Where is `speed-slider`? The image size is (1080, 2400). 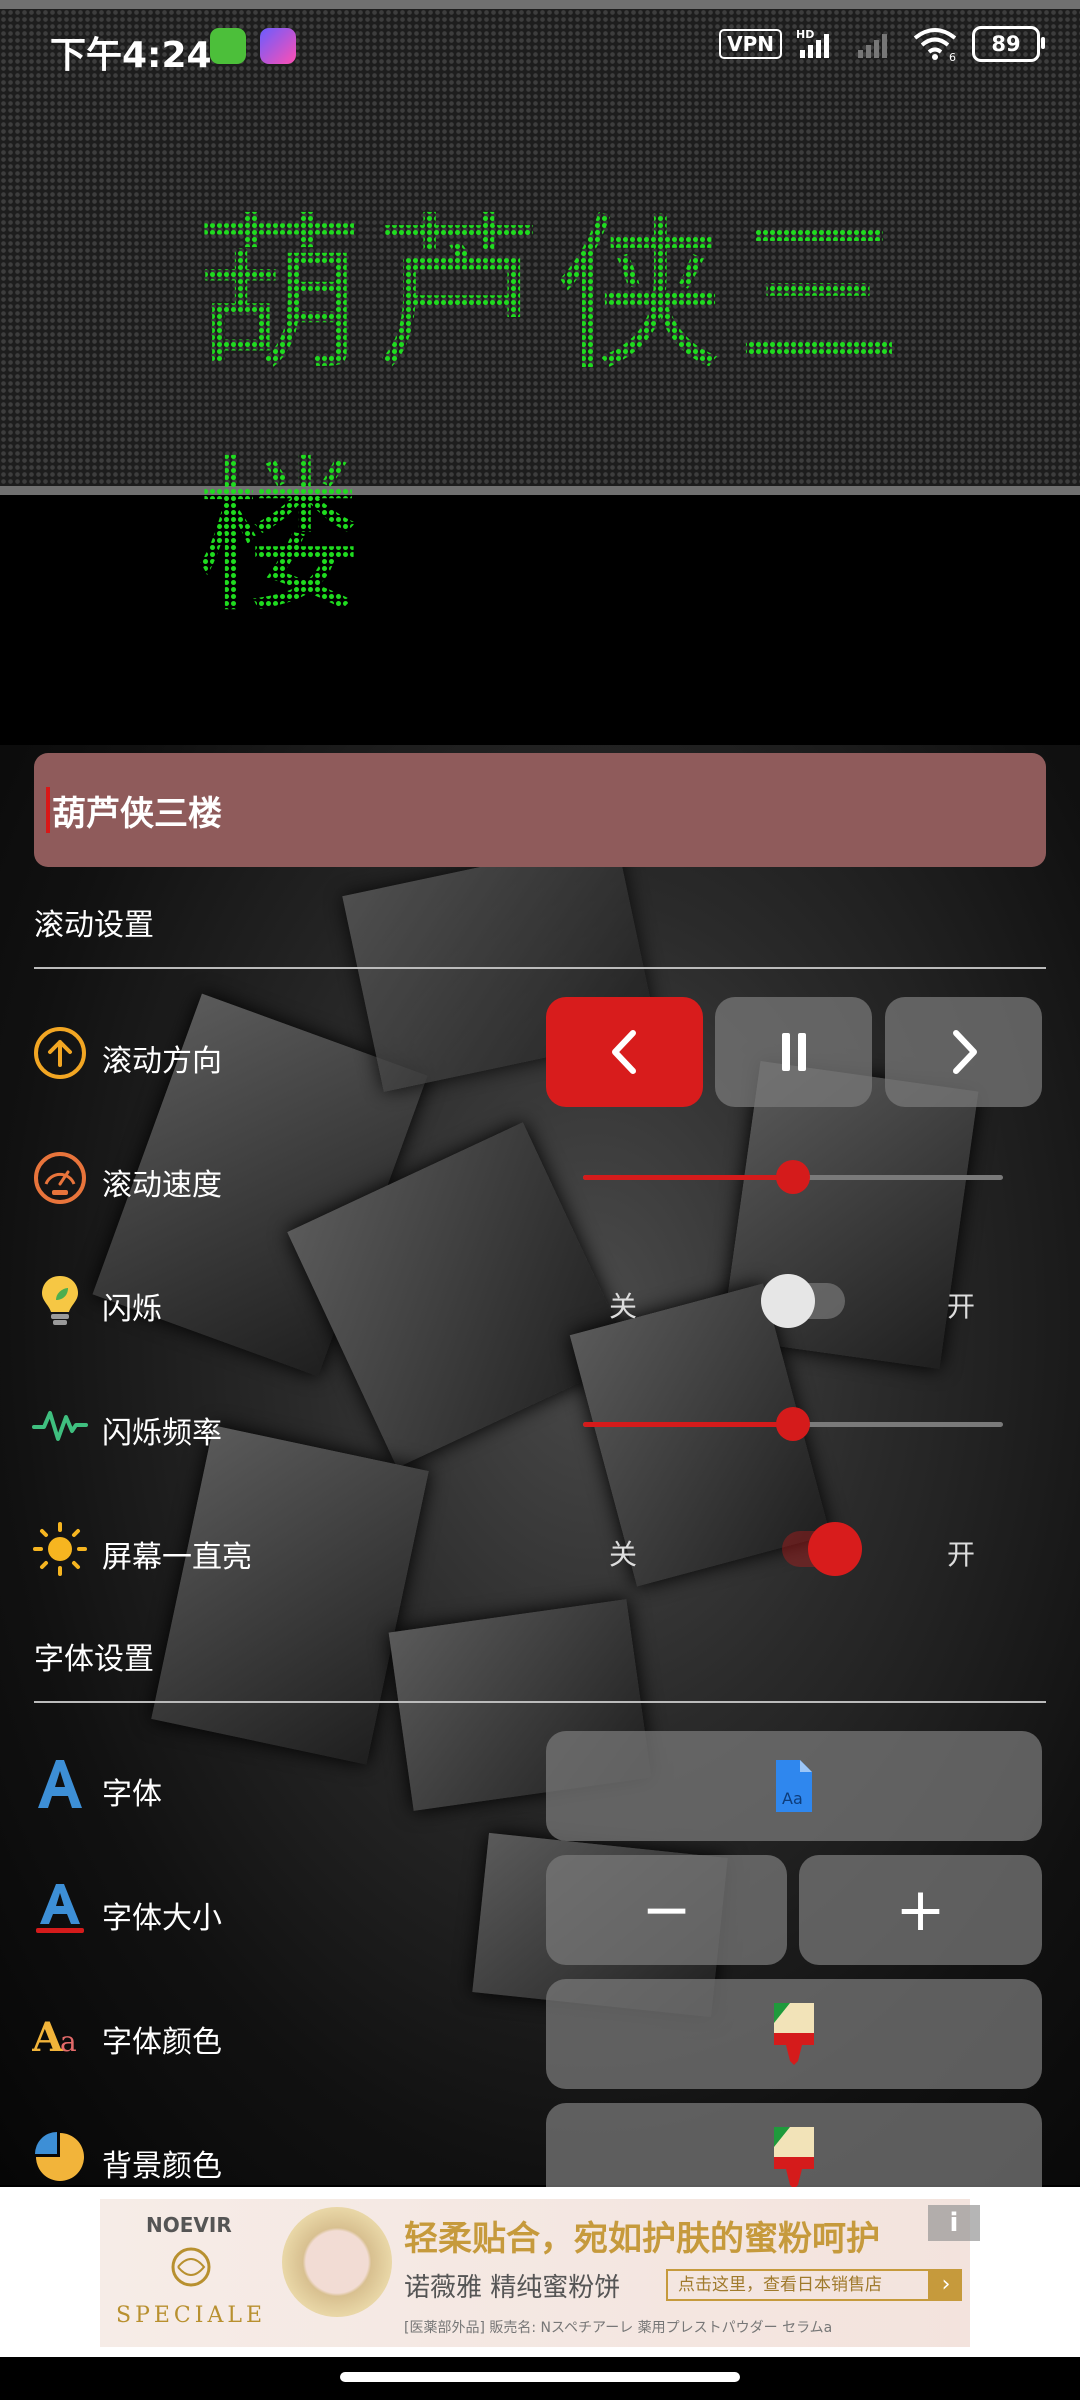 speed-slider is located at coordinates (793, 1177).